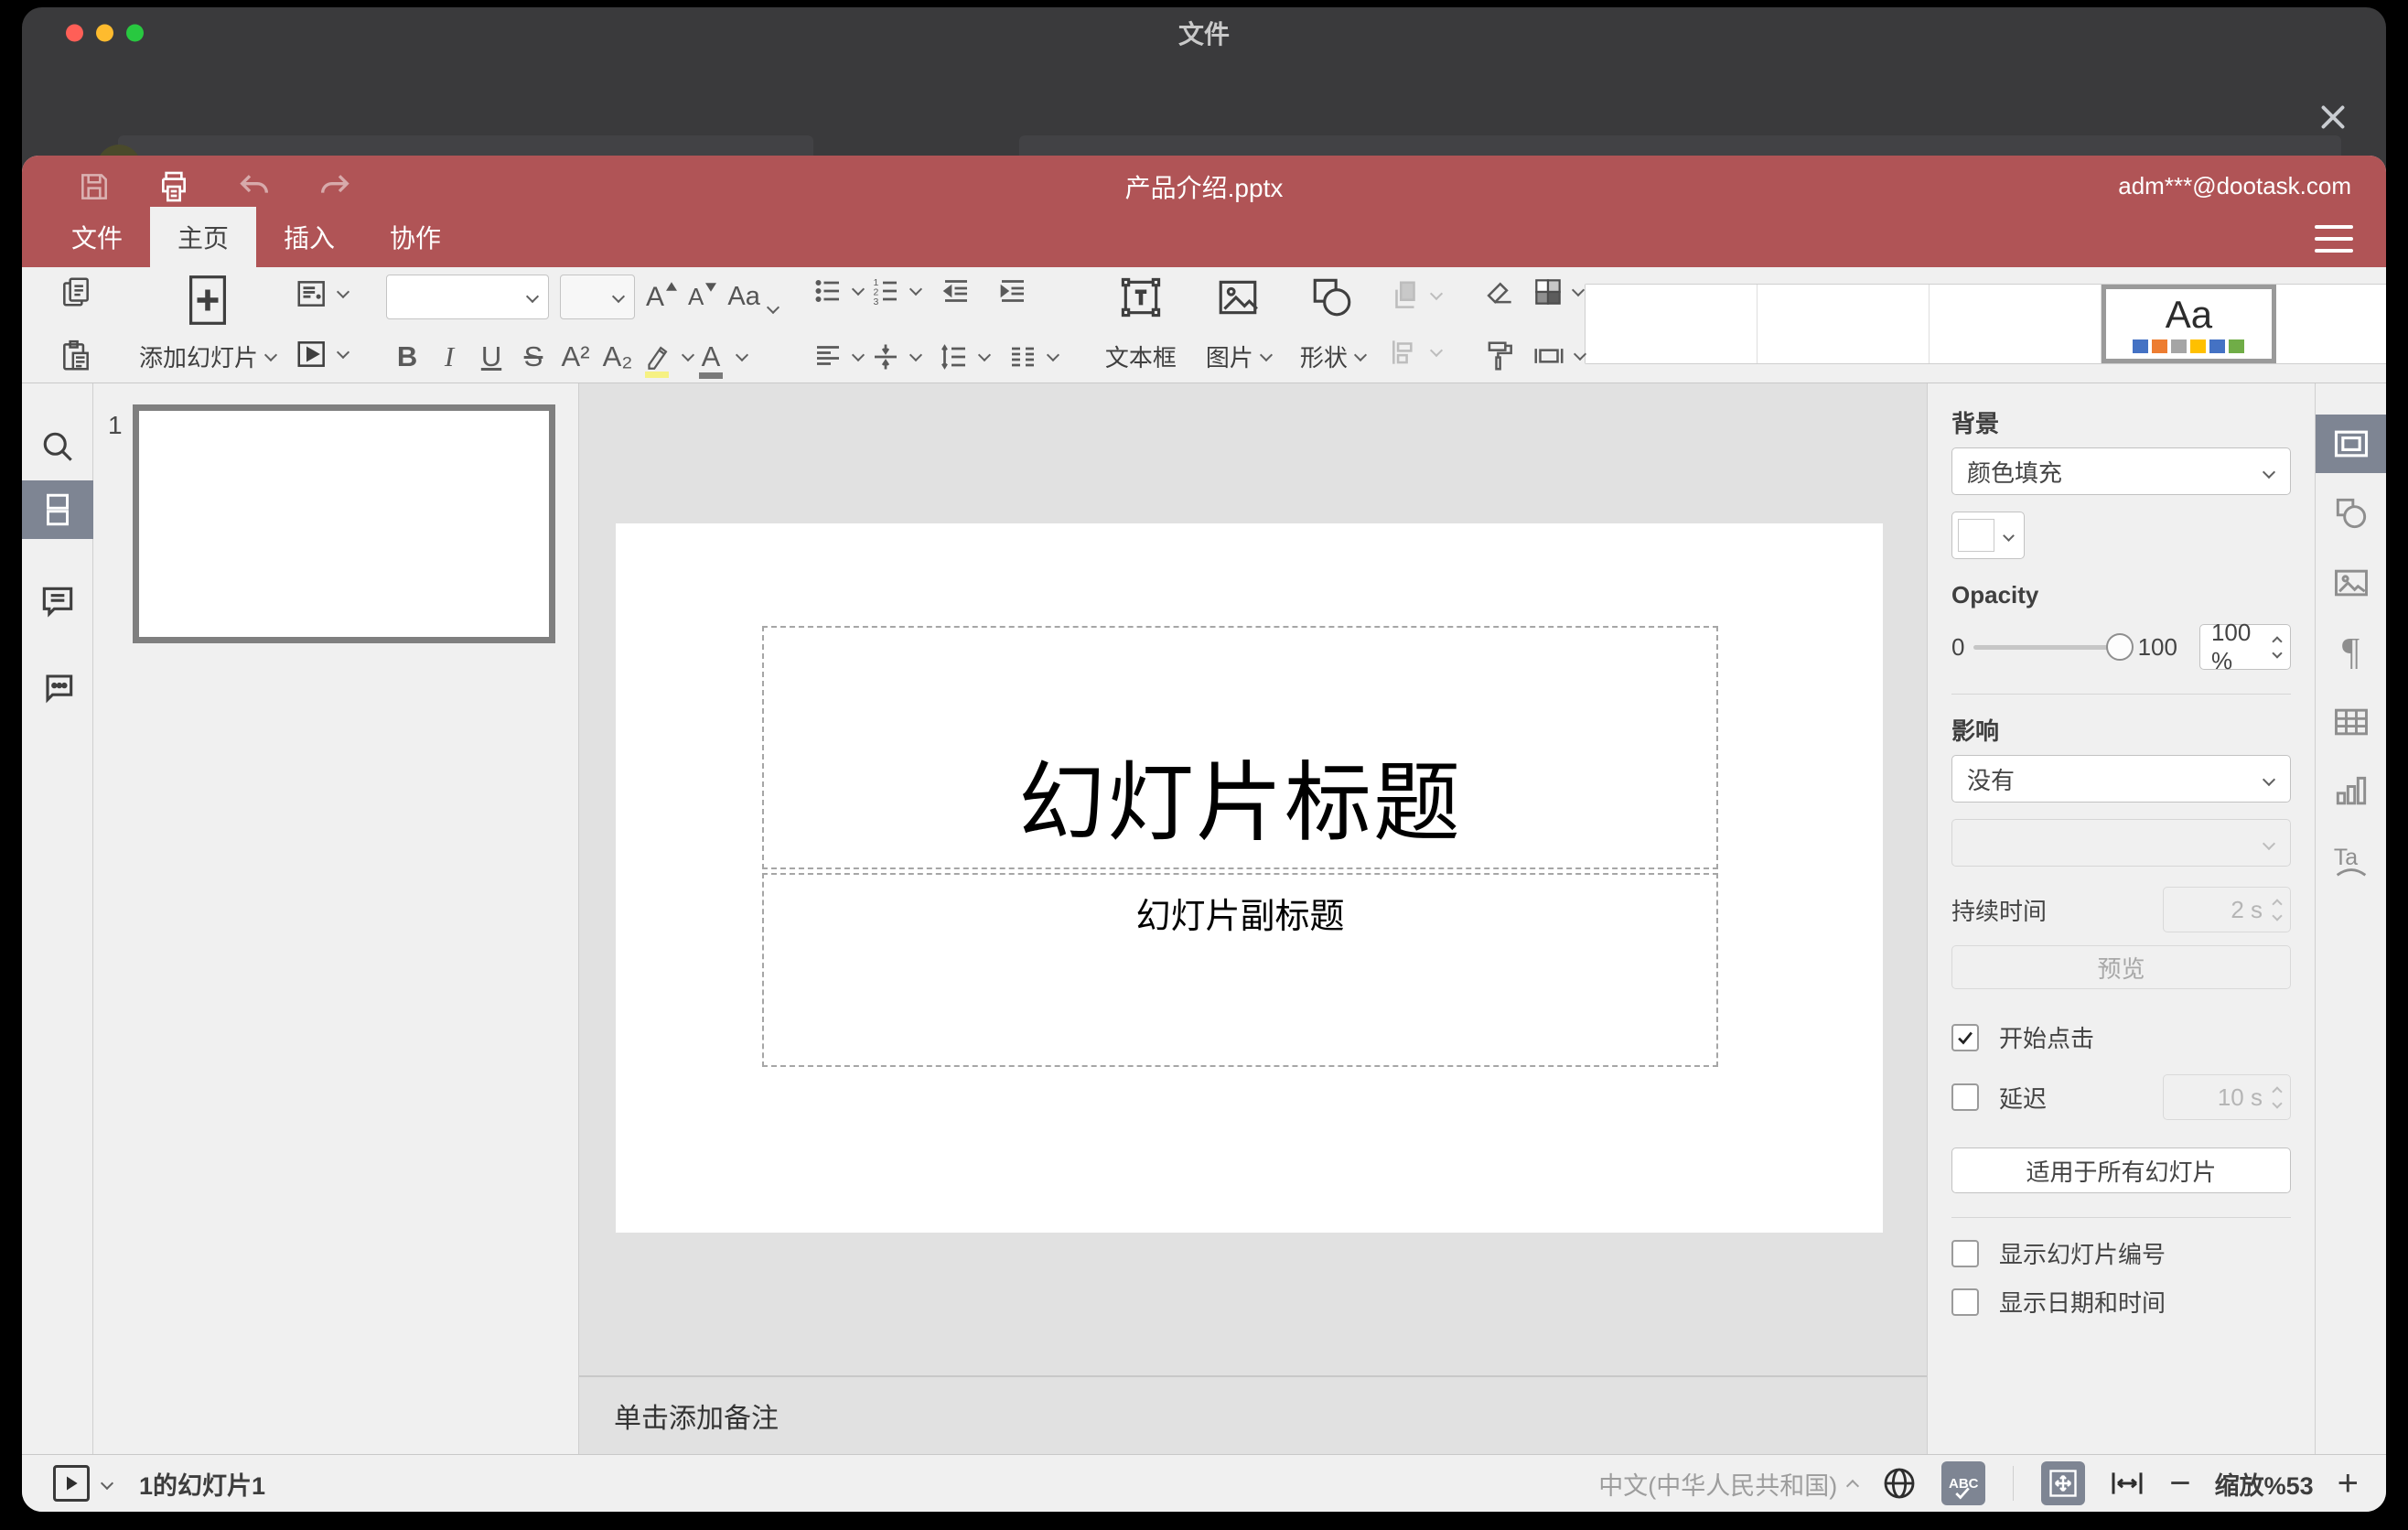 Image resolution: width=2408 pixels, height=1530 pixels. What do you see at coordinates (2063, 1483) in the screenshot?
I see `fit-to-slide-button` at bounding box center [2063, 1483].